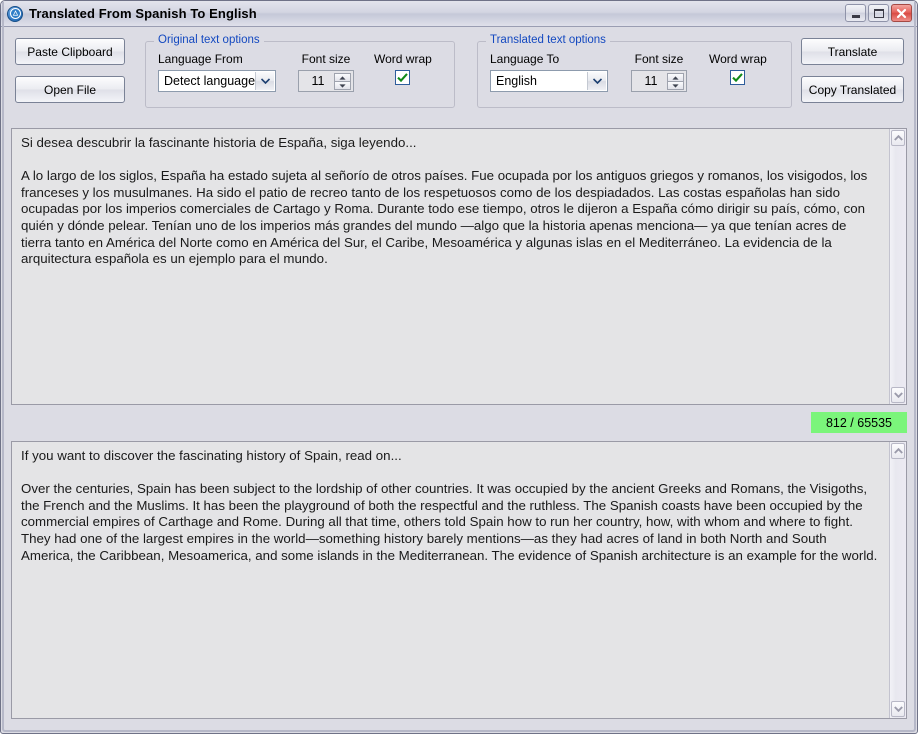 This screenshot has width=918, height=734. I want to click on translated-font-size-label: Font size, so click(659, 59).